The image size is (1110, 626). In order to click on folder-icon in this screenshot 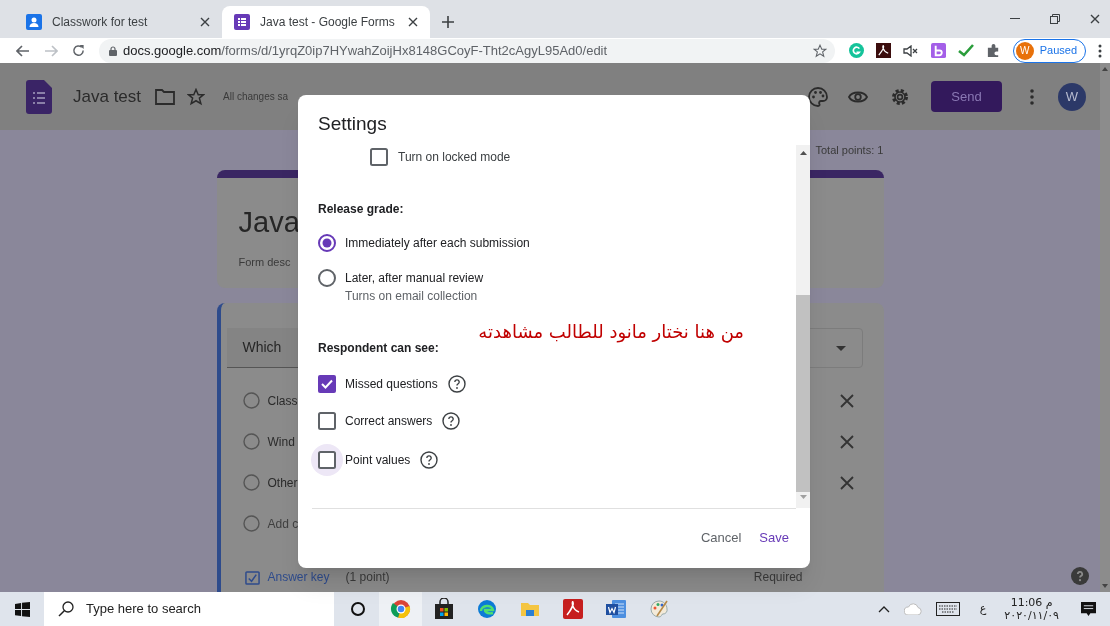, I will do `click(165, 96)`.